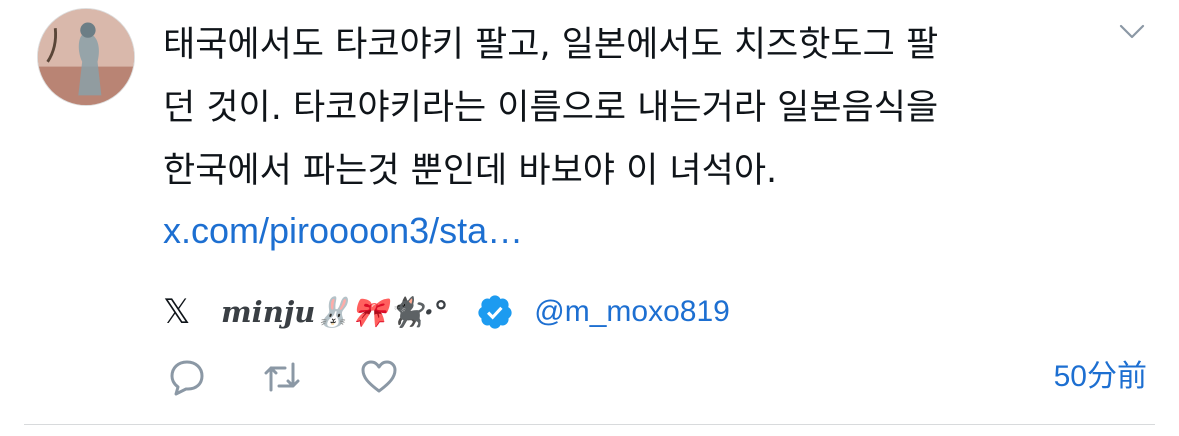 The width and height of the screenshot is (1179, 436). I want to click on retweet-icon, so click(282, 377).